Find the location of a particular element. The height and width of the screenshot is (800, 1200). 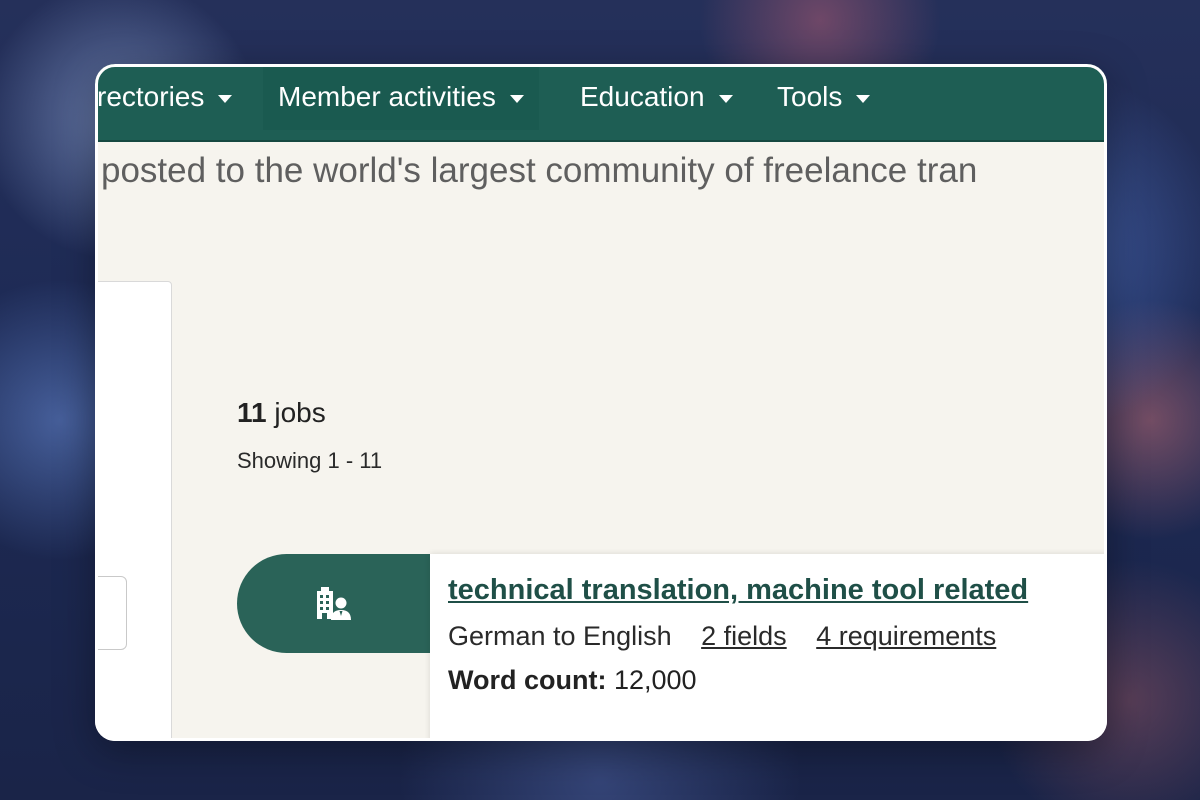

building-person-icon is located at coordinates (334, 603).